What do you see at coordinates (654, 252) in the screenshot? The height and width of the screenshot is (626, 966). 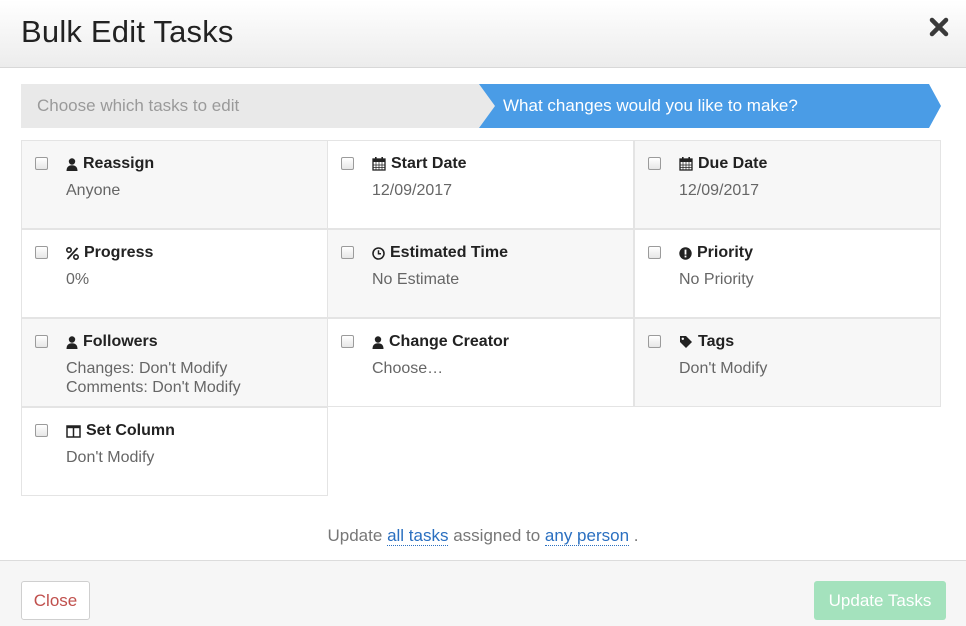 I see `priority-checkbox` at bounding box center [654, 252].